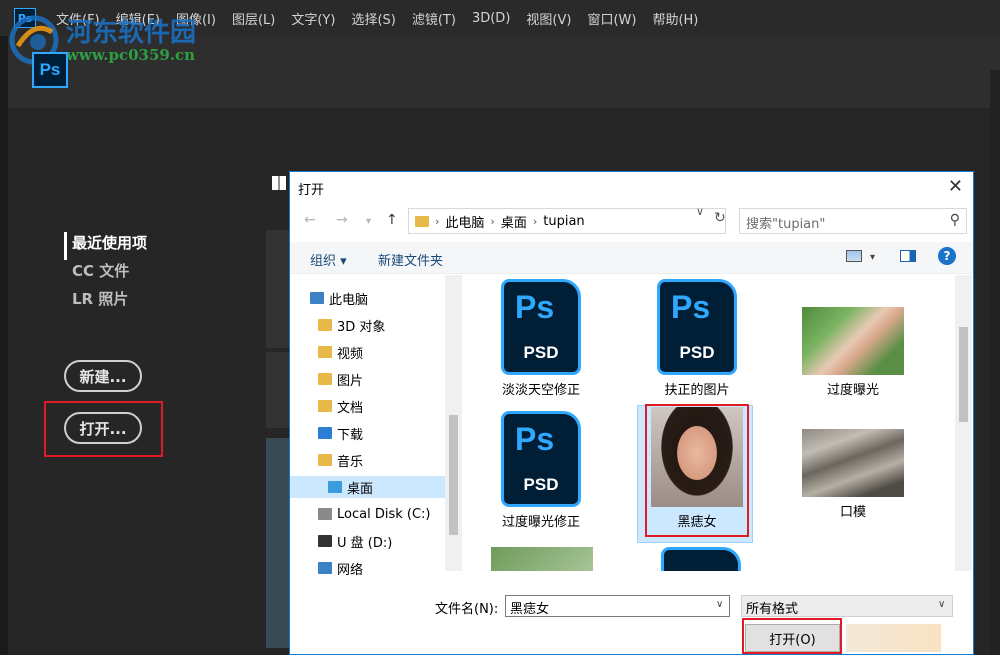 This screenshot has height=655, width=1000. I want to click on psd-file-icon, so click(701, 559).